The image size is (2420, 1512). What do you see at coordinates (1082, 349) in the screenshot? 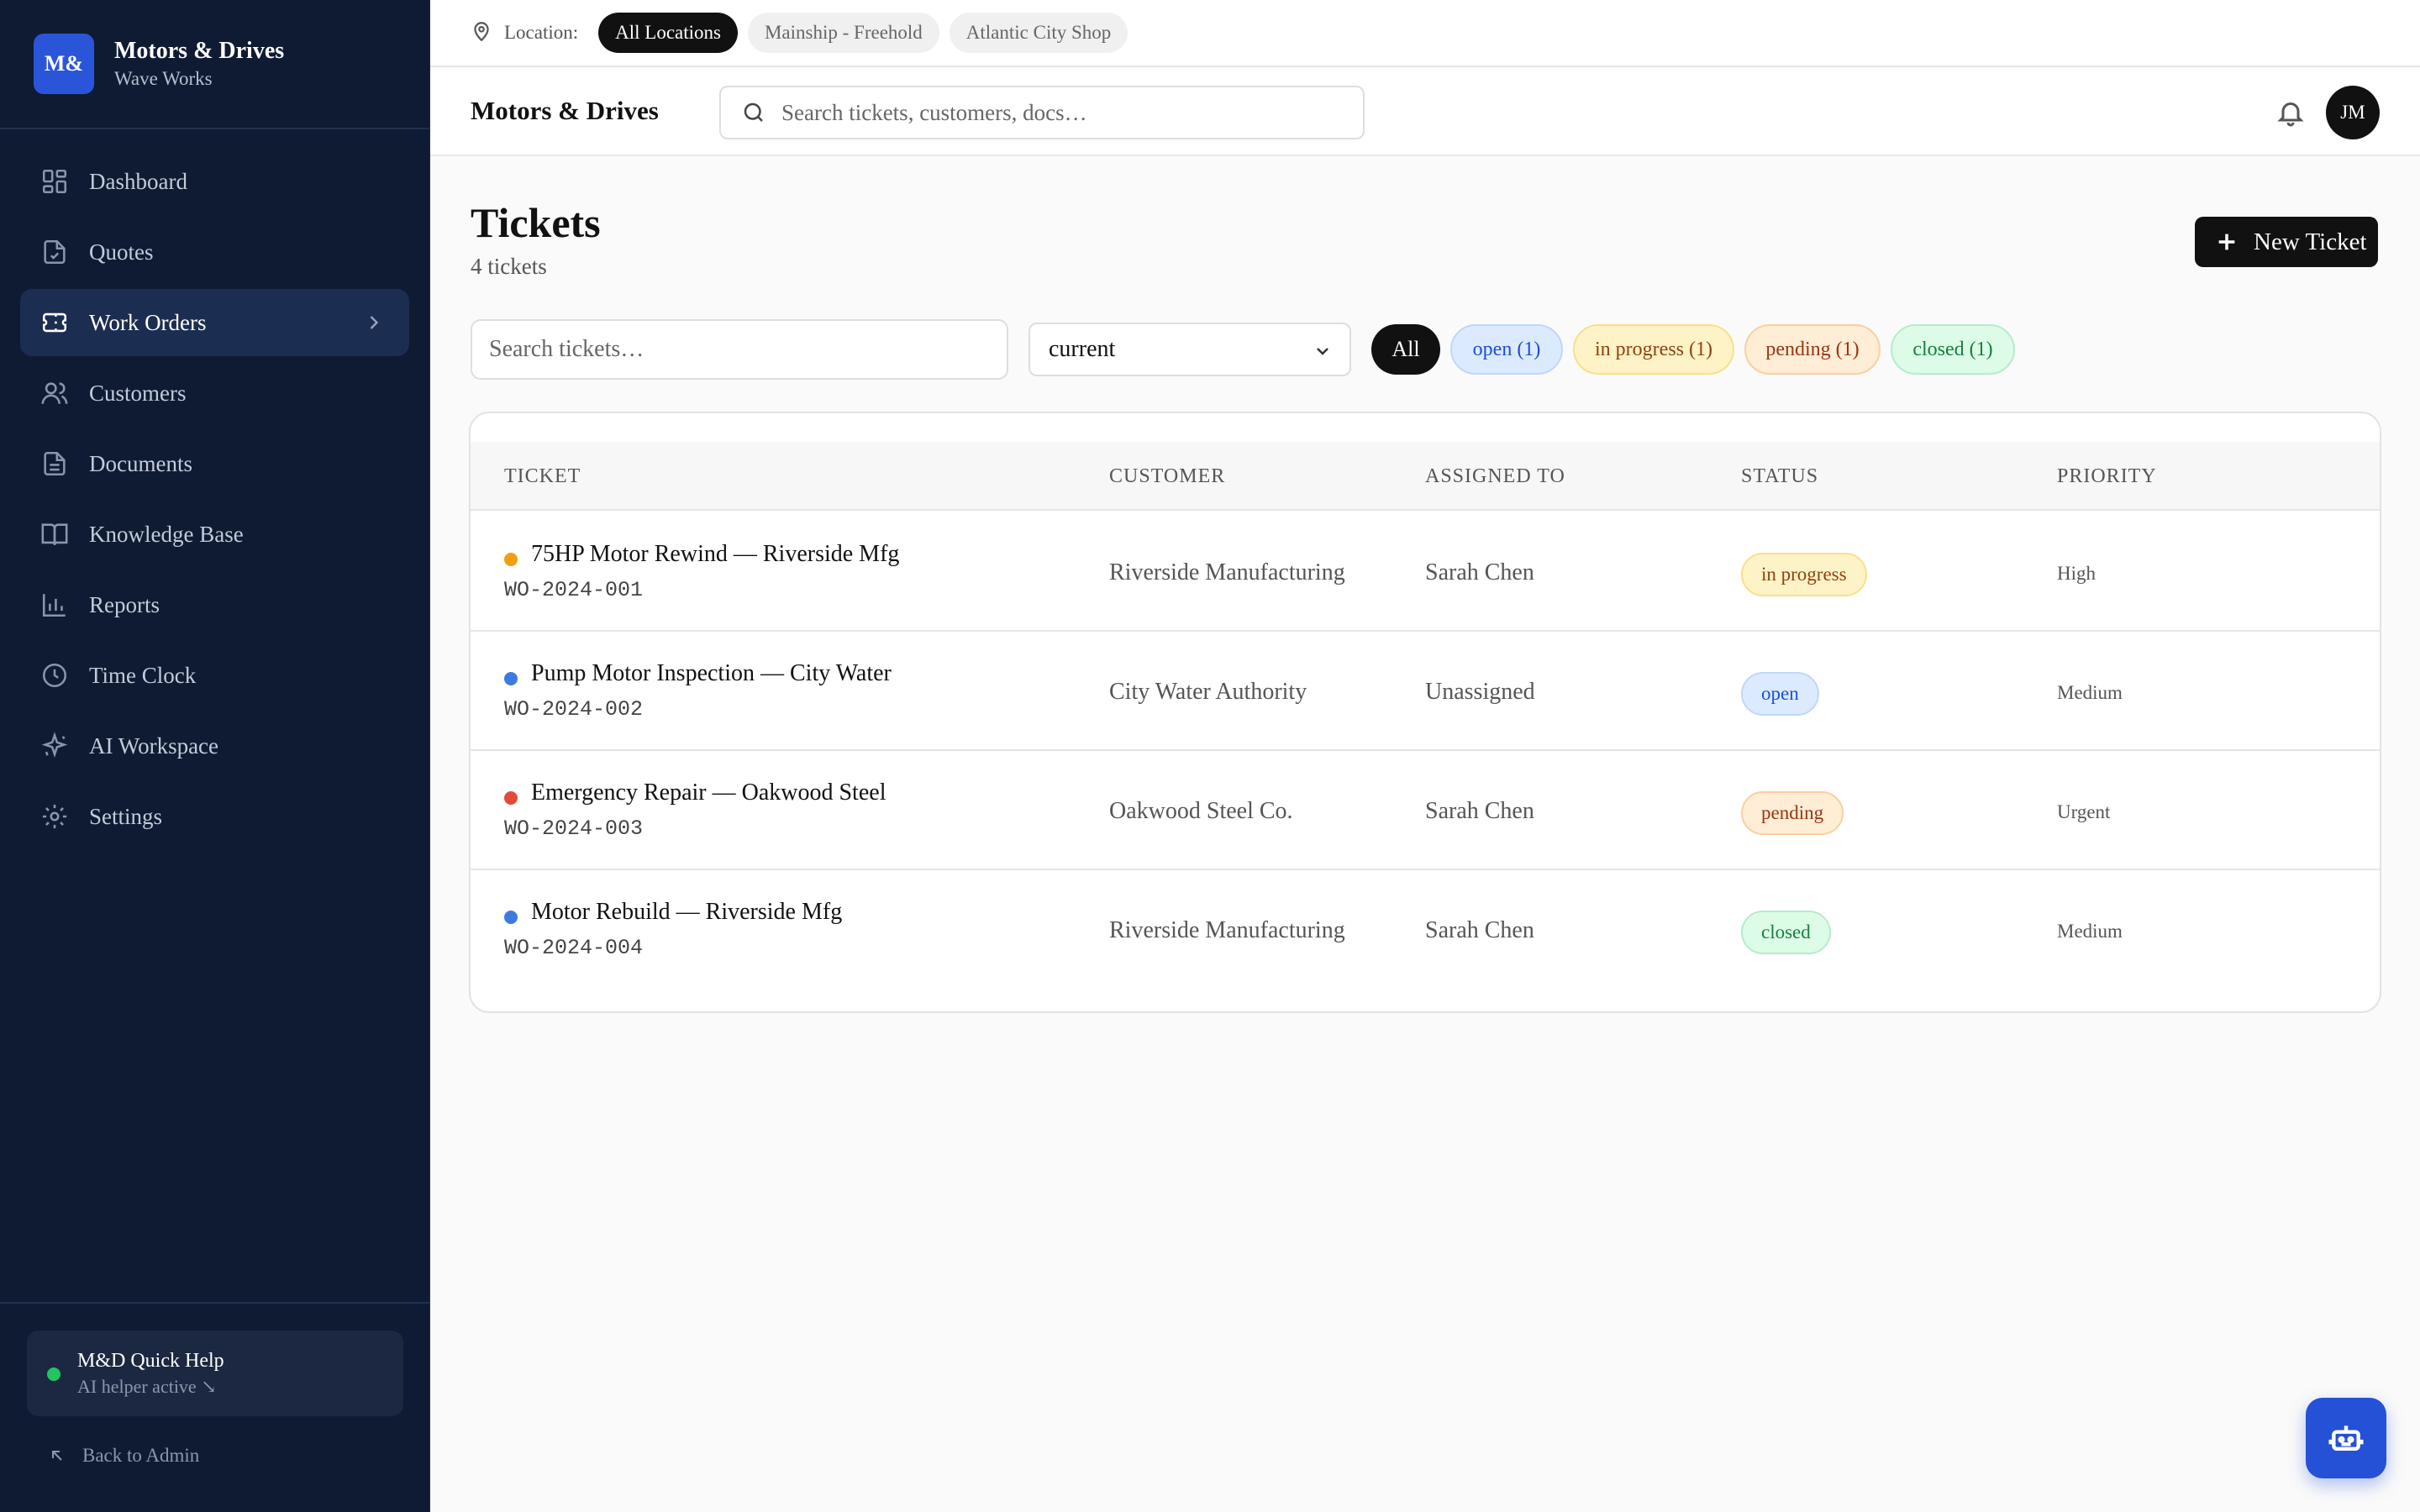
I see `status-select-value: current` at bounding box center [1082, 349].